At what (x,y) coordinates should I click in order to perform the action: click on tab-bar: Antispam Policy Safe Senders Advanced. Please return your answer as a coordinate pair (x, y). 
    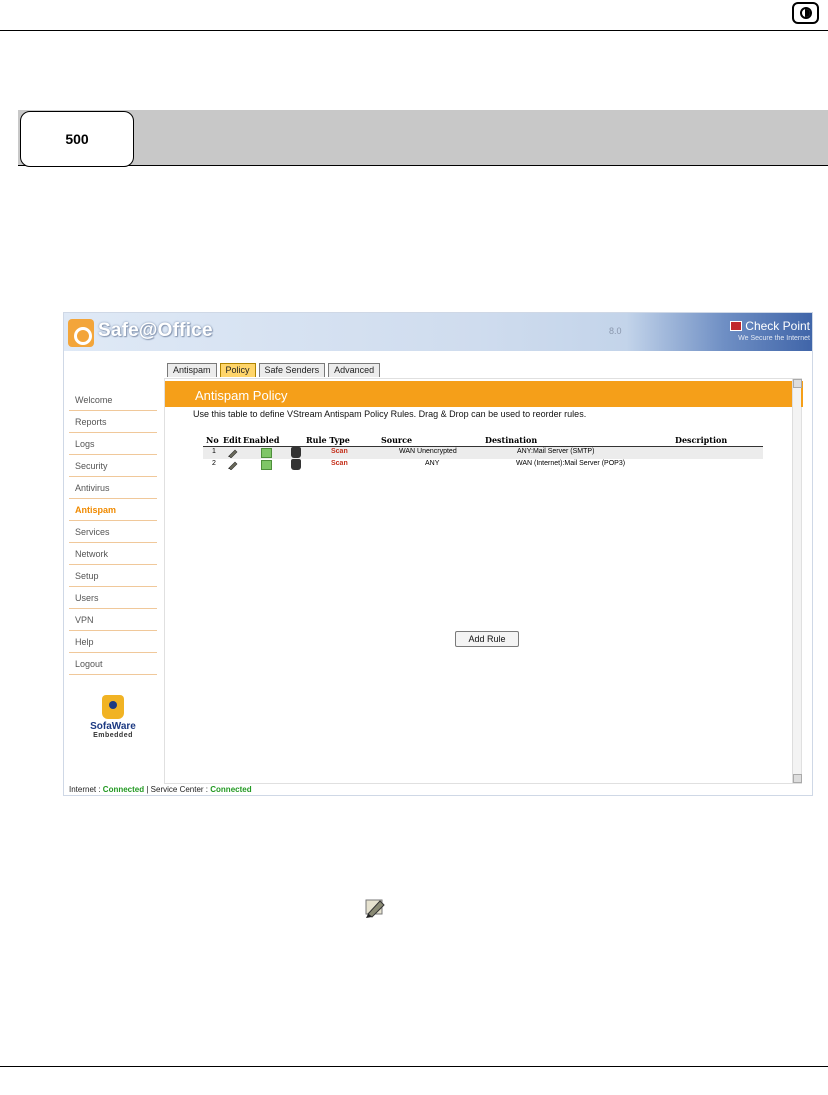
    Looking at the image, I should click on (274, 370).